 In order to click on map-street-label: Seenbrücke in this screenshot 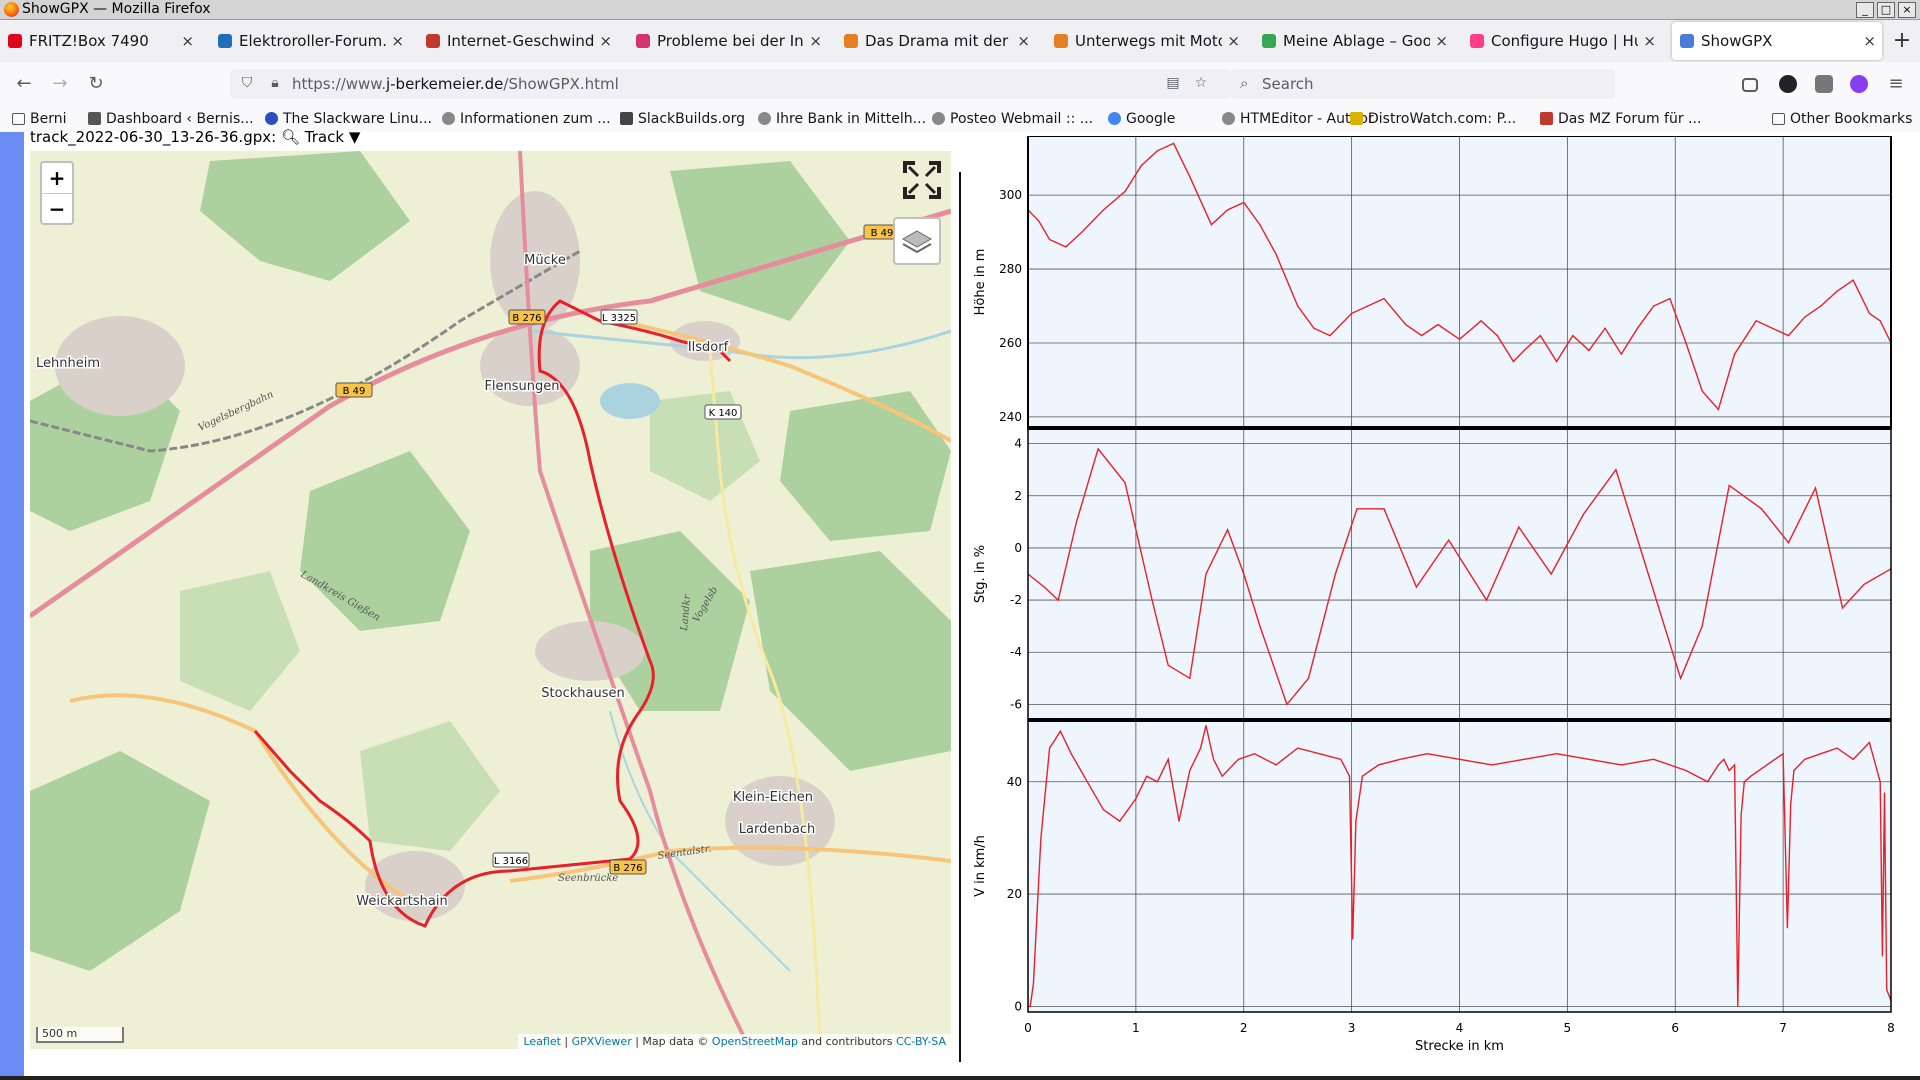, I will do `click(588, 878)`.